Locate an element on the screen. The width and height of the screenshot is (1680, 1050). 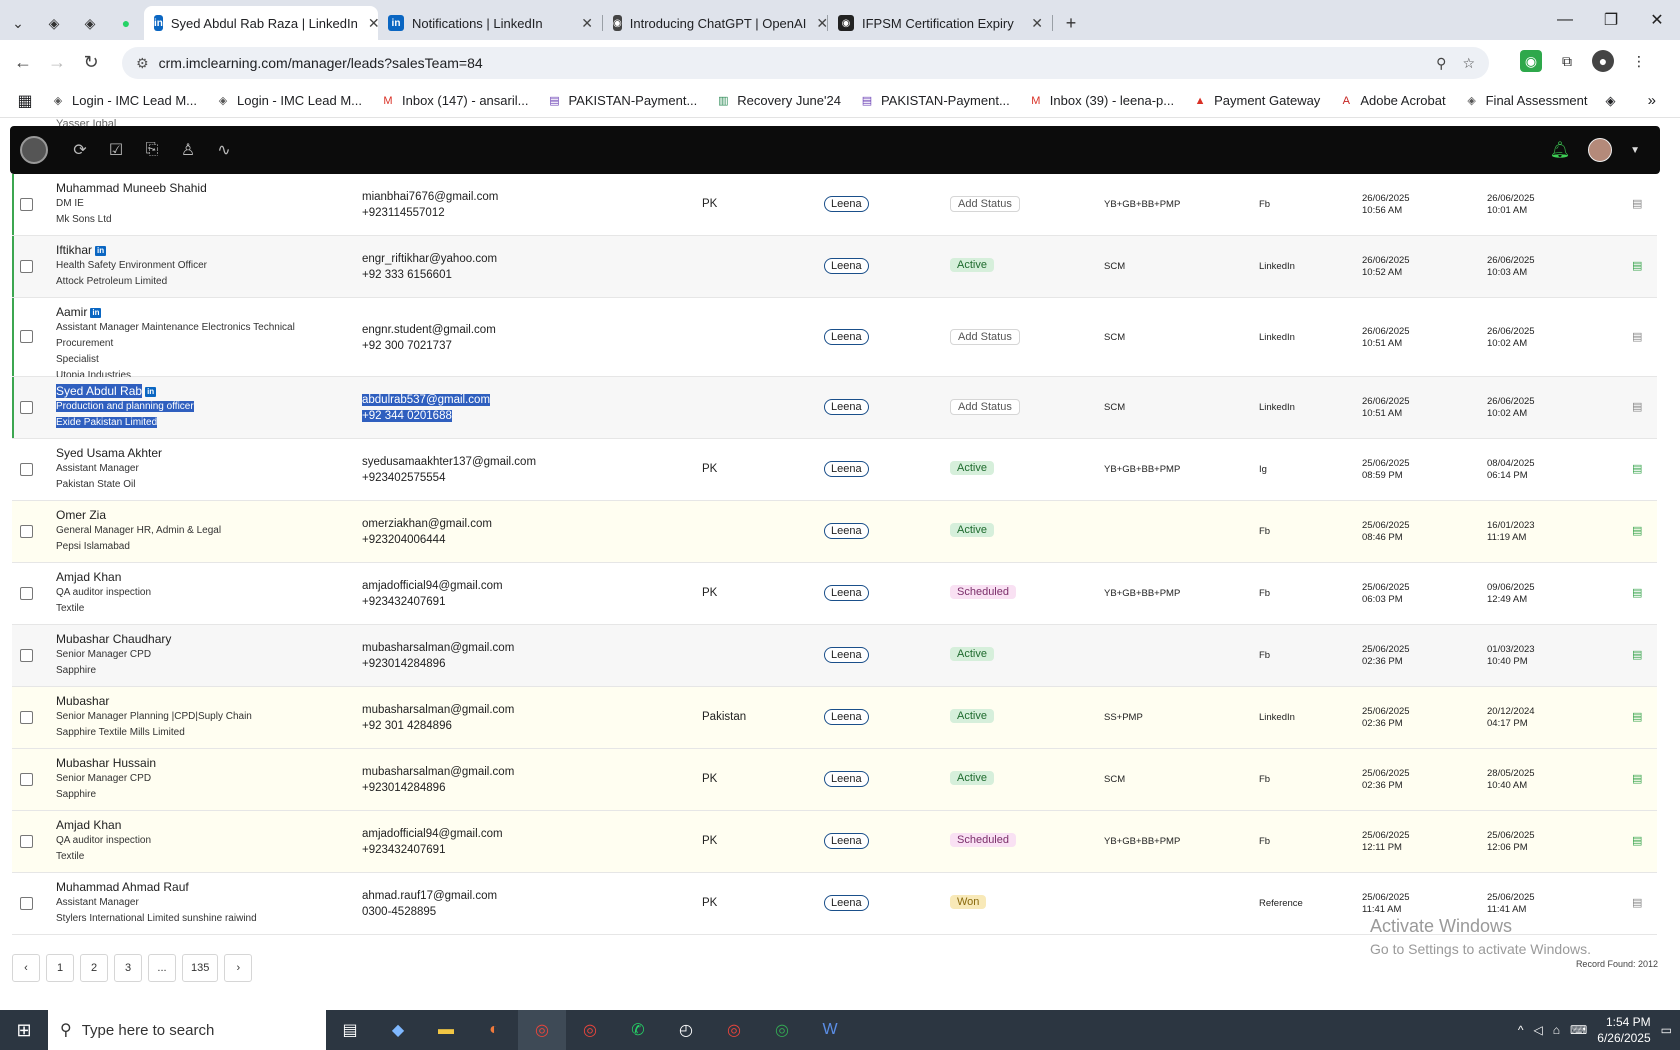
notification-bell-icon: 🔔︎ is located at coordinates (1560, 150).